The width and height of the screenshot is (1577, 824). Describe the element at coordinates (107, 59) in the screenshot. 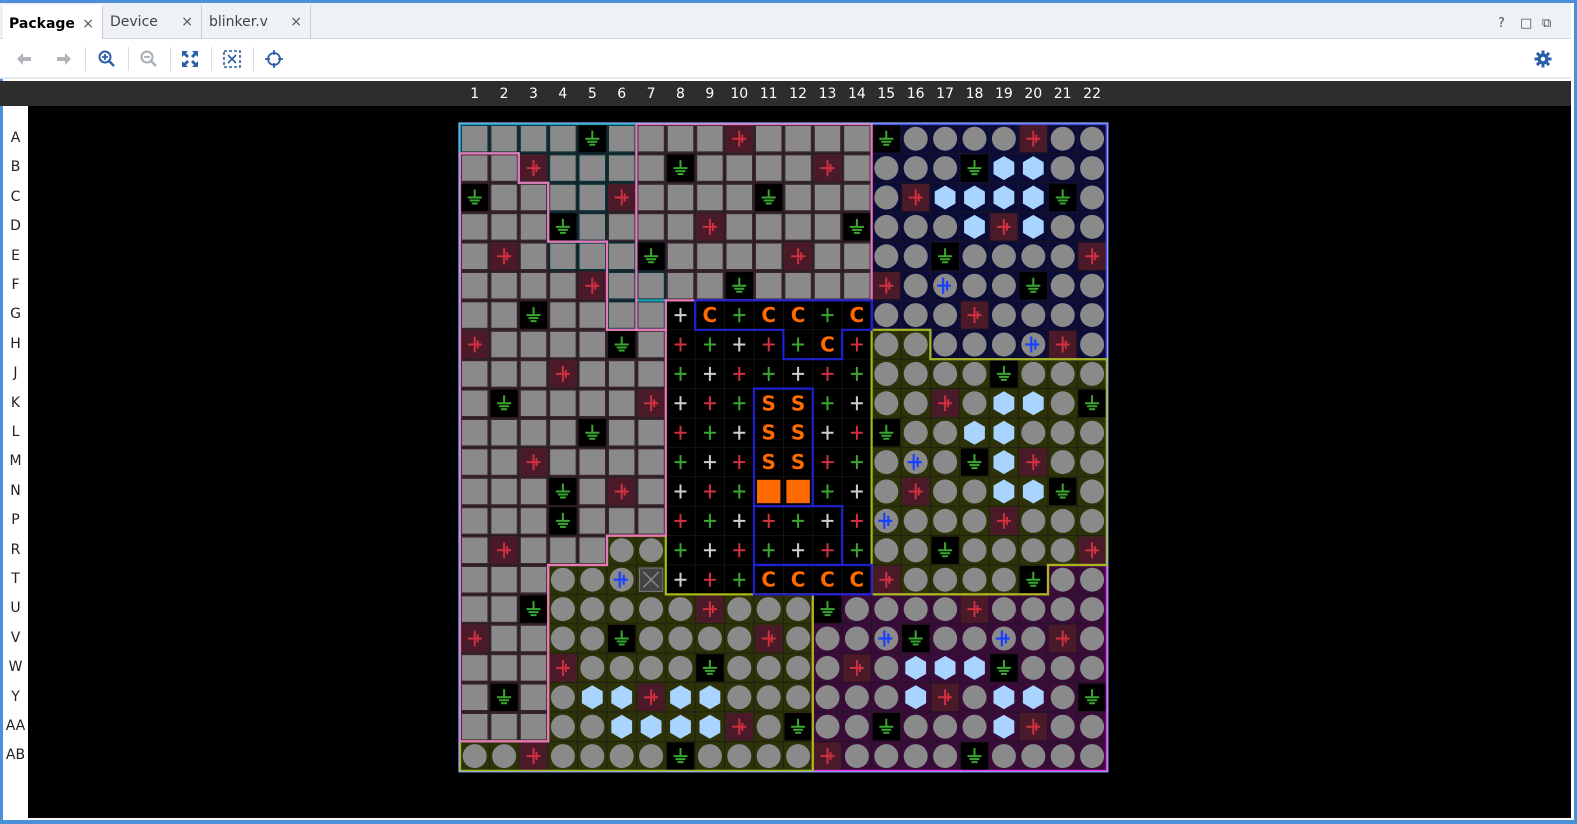

I see `zoom-in-icon` at that location.